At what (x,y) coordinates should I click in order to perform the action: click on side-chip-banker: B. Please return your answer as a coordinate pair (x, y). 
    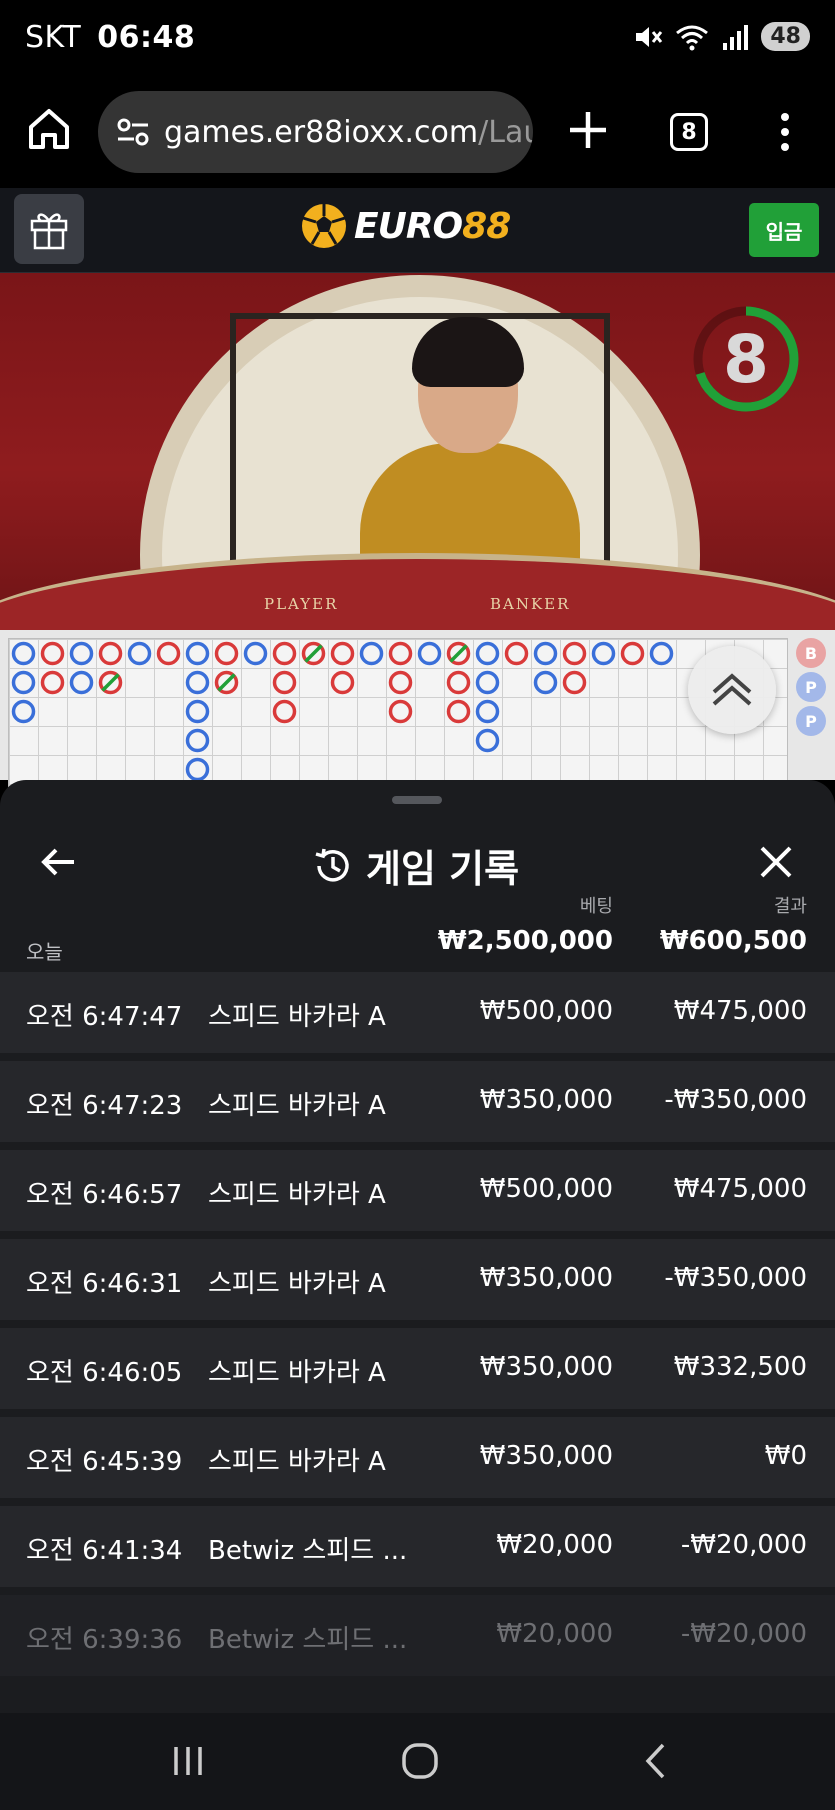
    Looking at the image, I should click on (811, 653).